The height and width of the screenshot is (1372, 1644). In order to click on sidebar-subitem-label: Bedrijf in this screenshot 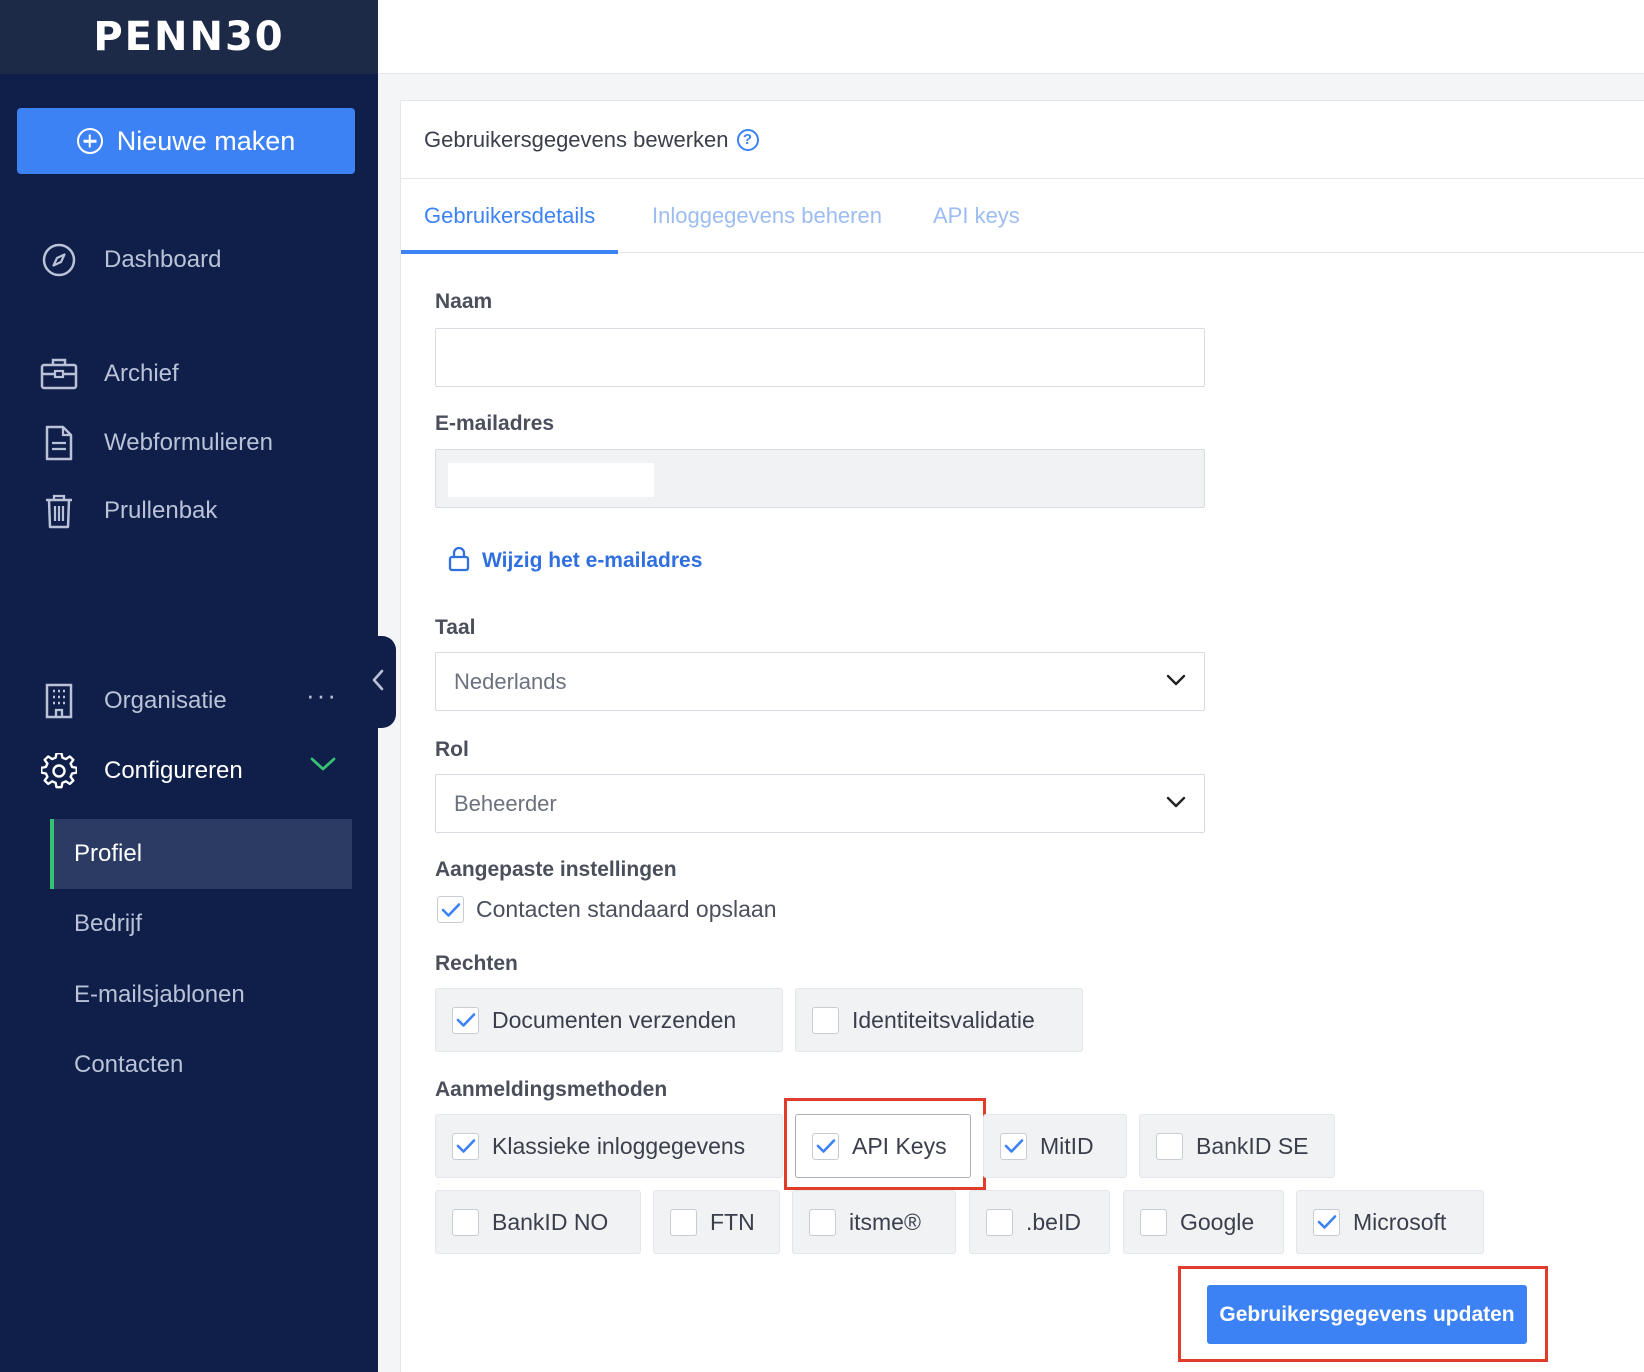, I will do `click(108, 923)`.